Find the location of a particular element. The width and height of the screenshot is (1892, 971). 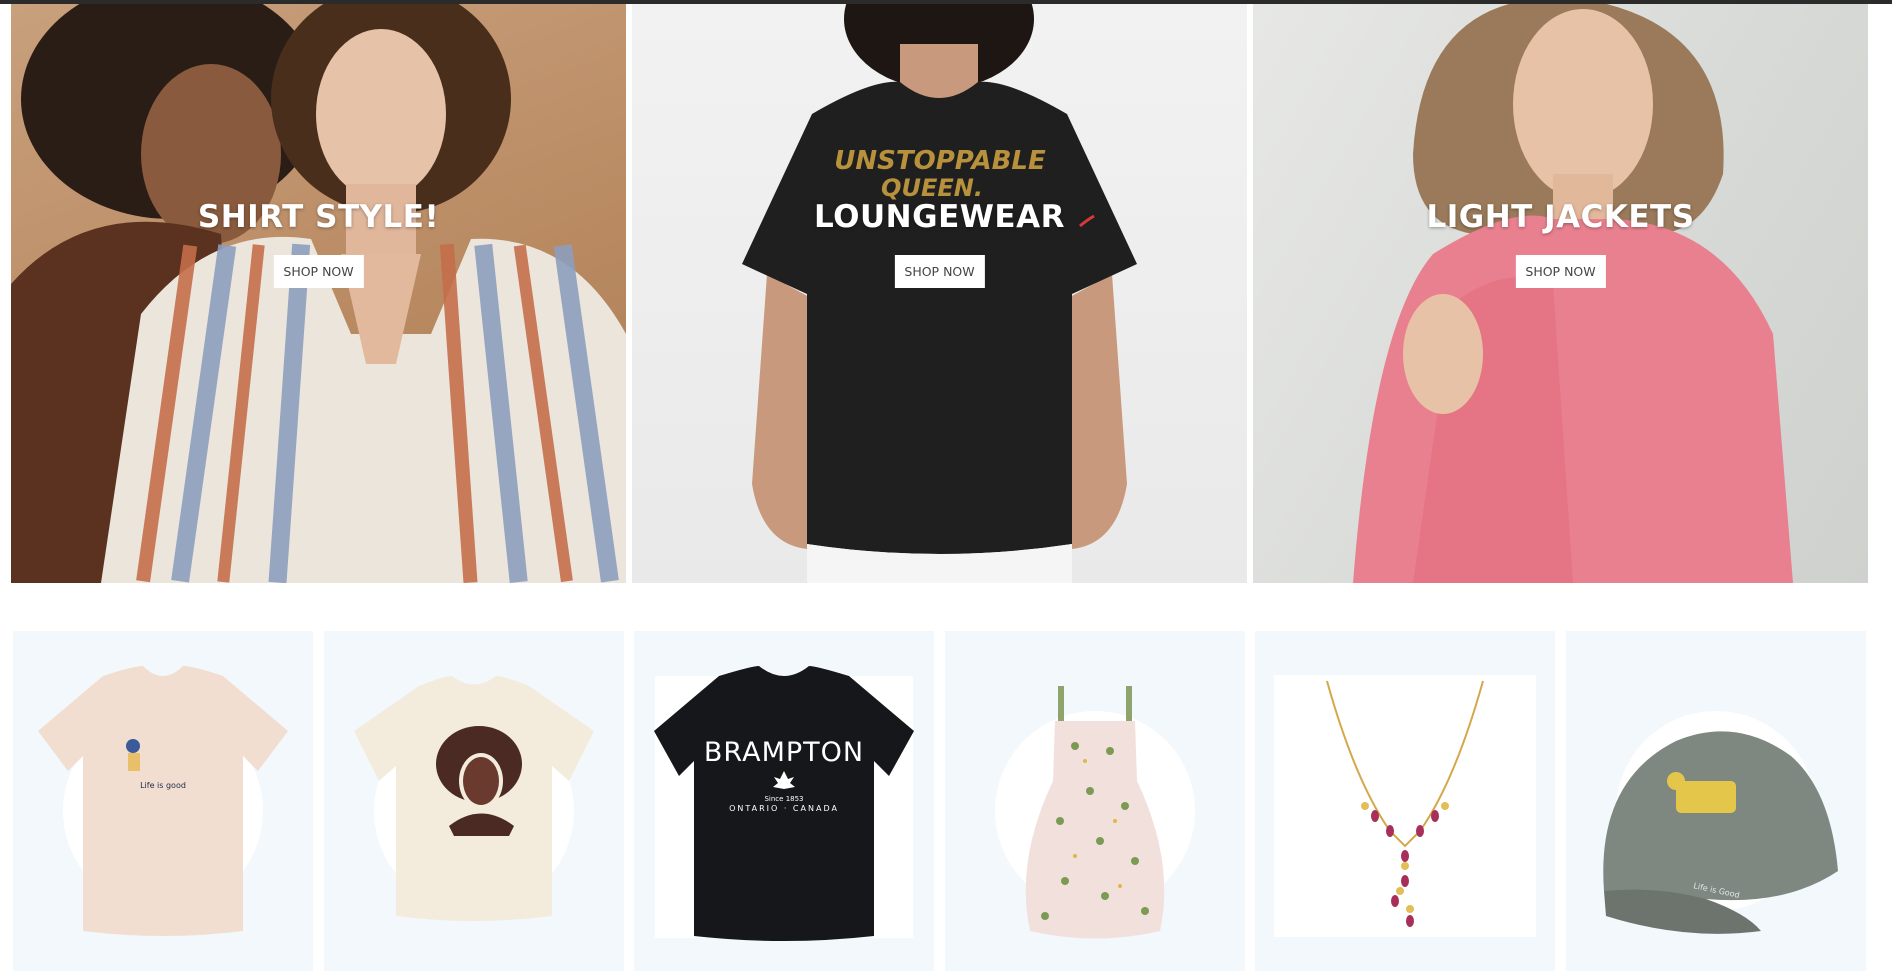

necklace-image is located at coordinates (1405, 803).